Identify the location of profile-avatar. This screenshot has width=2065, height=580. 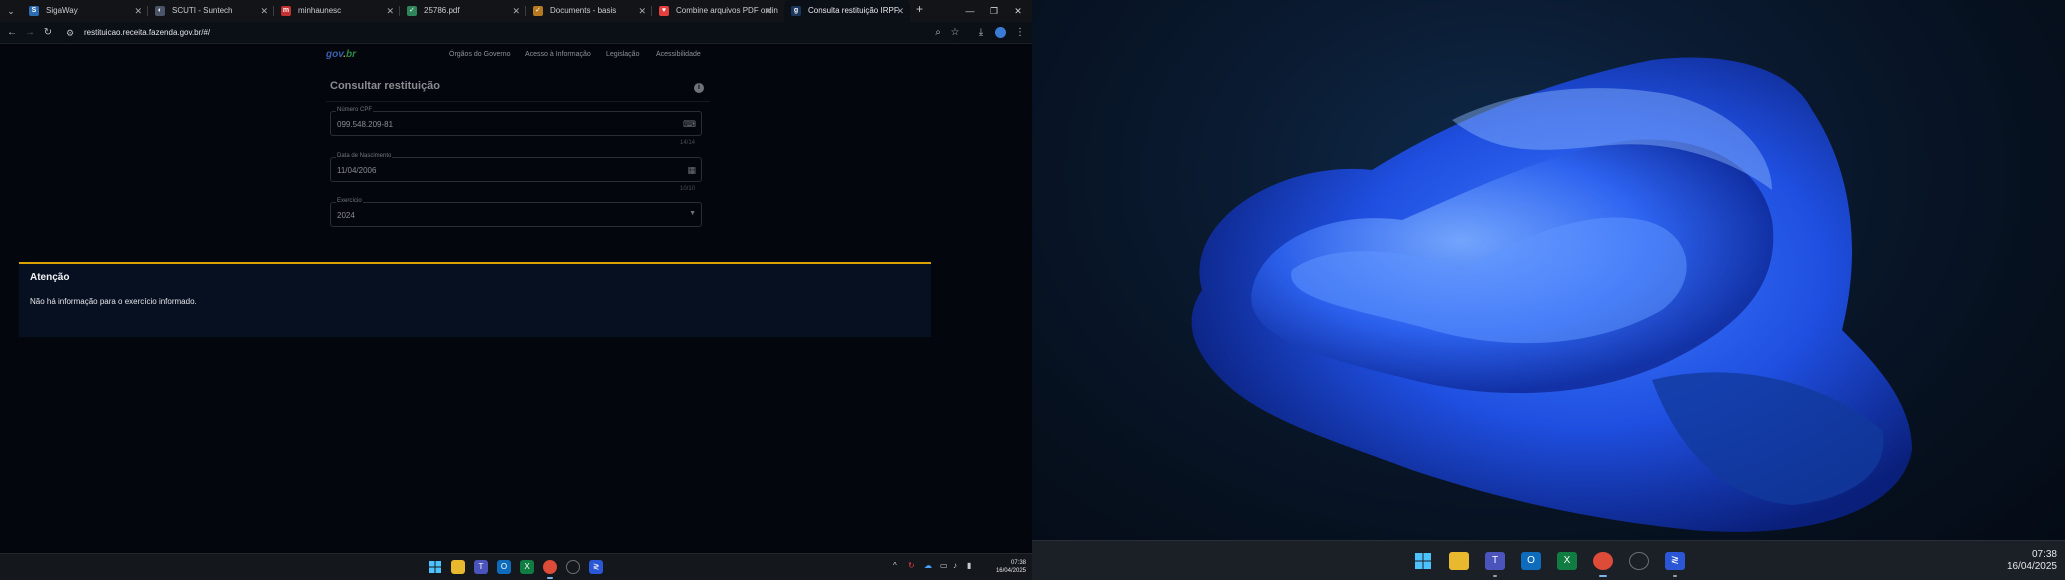
(1000, 33).